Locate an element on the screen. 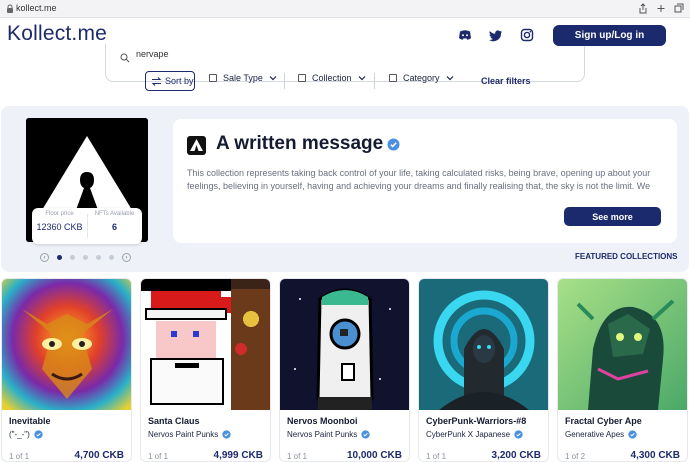 The width and height of the screenshot is (690, 462). sort-by-label: Sort by is located at coordinates (179, 81).